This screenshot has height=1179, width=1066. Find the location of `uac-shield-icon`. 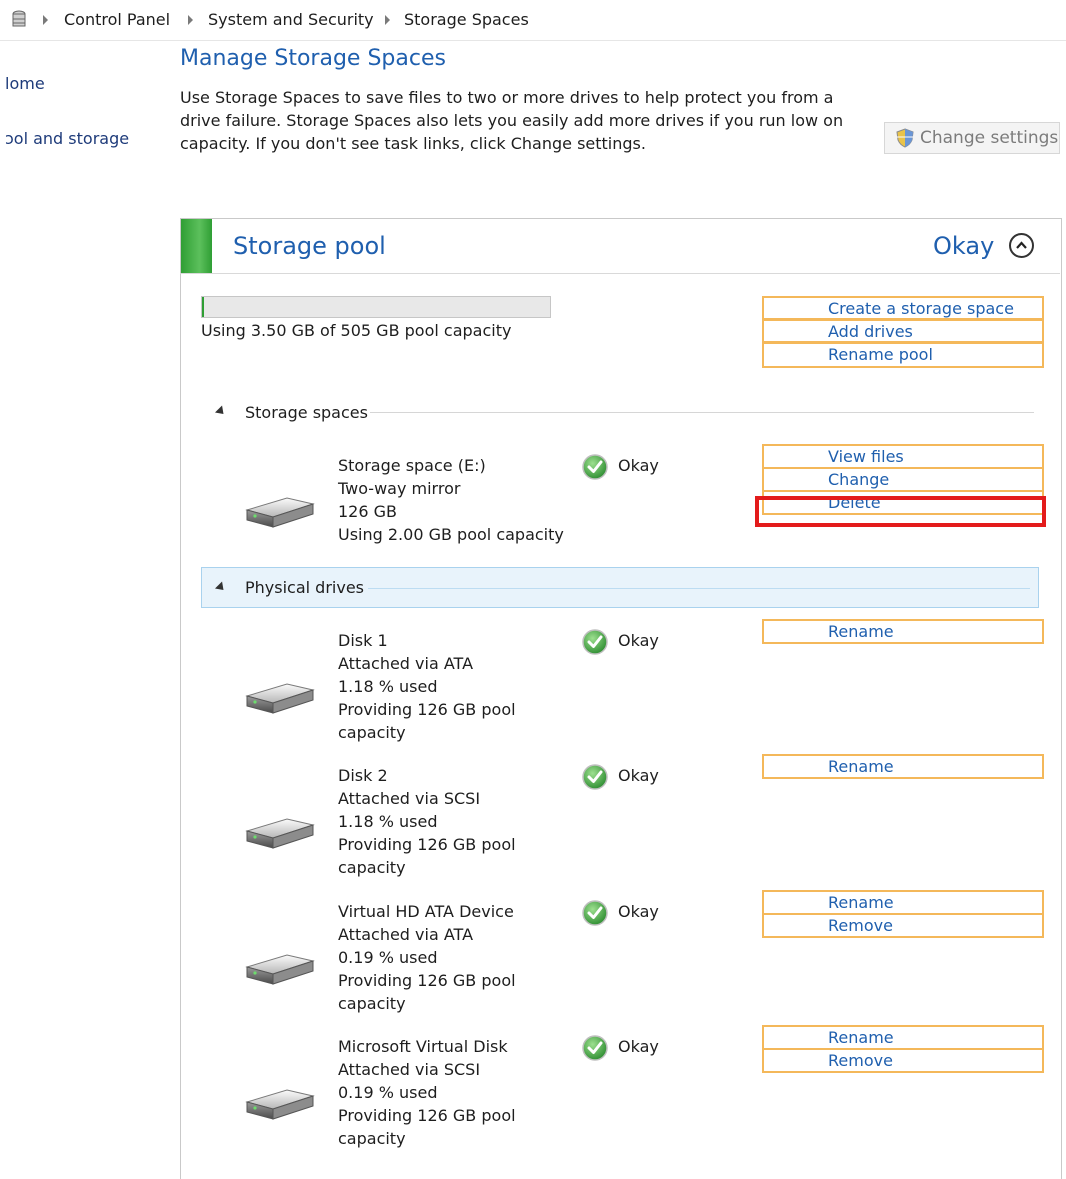

uac-shield-icon is located at coordinates (905, 138).